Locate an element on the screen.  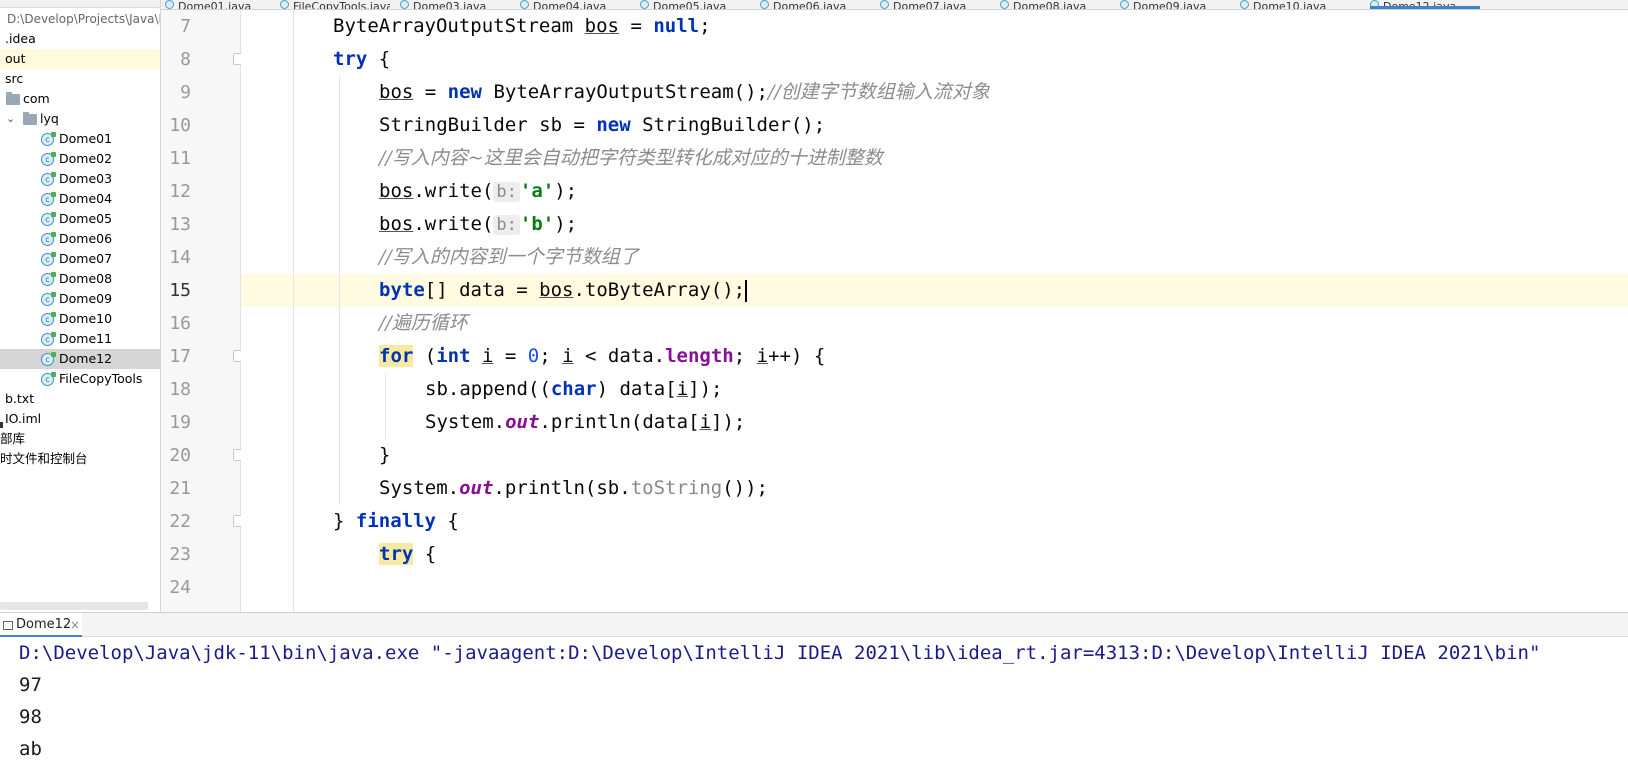
code-line-8: try { is located at coordinates (362, 59).